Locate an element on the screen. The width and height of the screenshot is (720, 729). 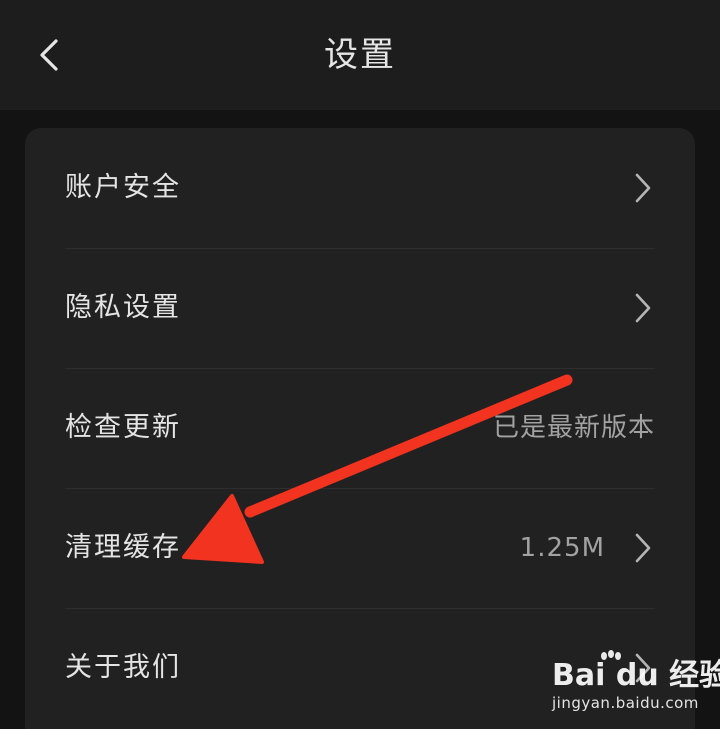
settings-item-label: 清理缓存 is located at coordinates (123, 547).